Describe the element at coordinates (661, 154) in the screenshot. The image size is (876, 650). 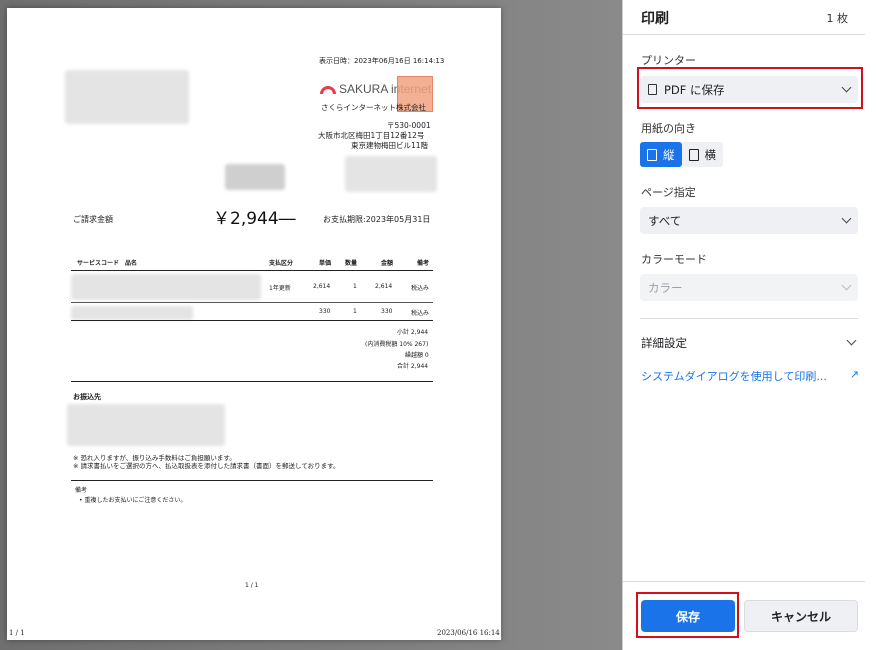
I see `orientation-portrait-button: 縦` at that location.